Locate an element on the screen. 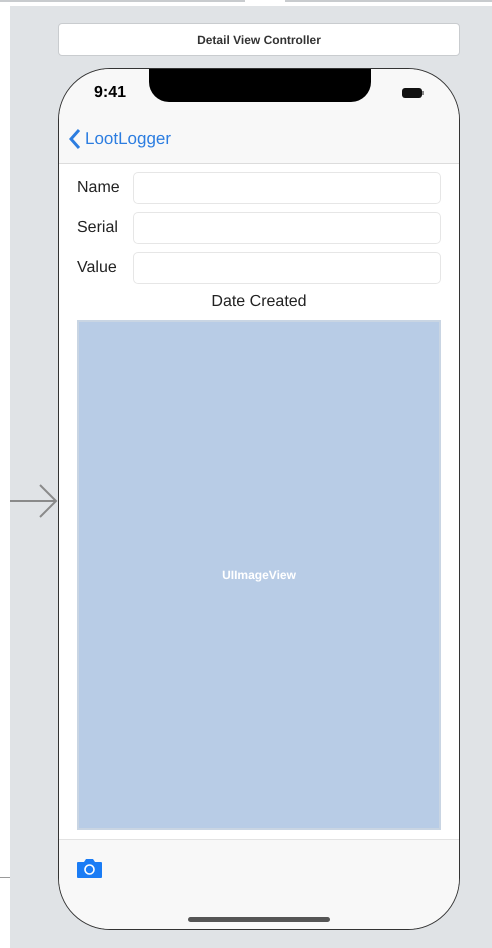 This screenshot has height=948, width=492. entry-arrow-icon is located at coordinates (34, 501).